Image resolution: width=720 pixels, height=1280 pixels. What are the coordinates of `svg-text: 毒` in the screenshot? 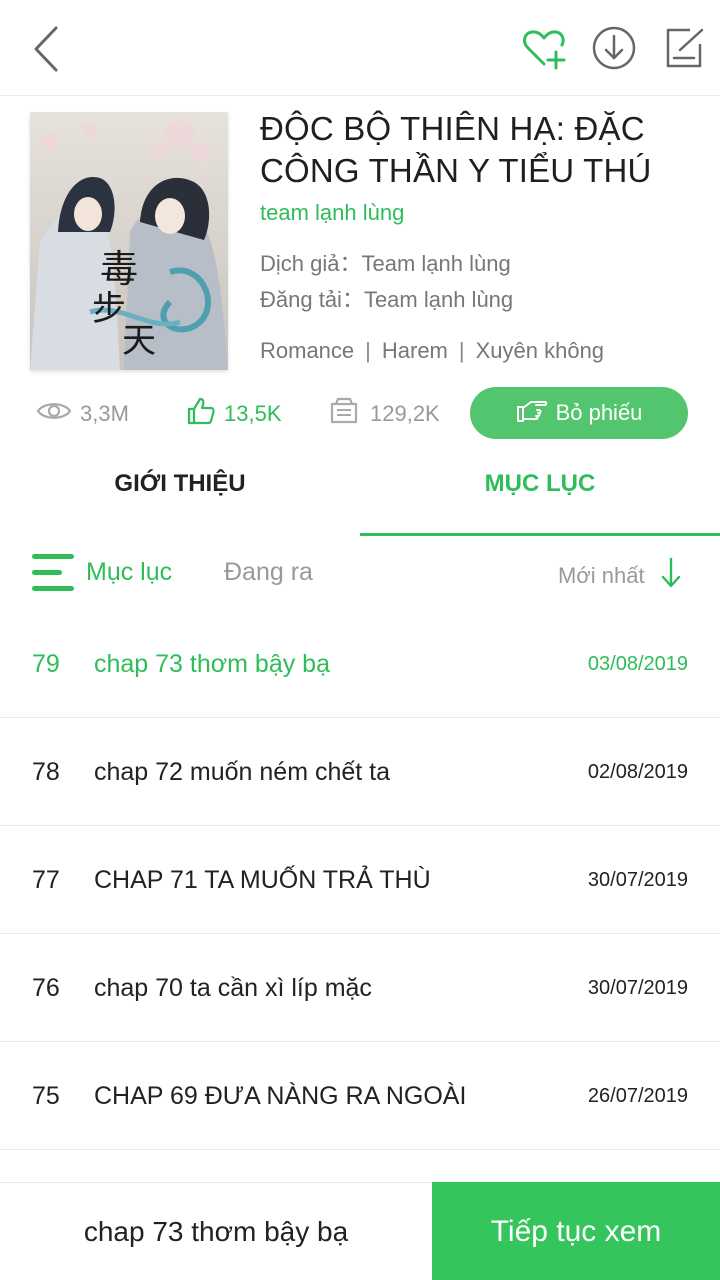 It's located at (119, 269).